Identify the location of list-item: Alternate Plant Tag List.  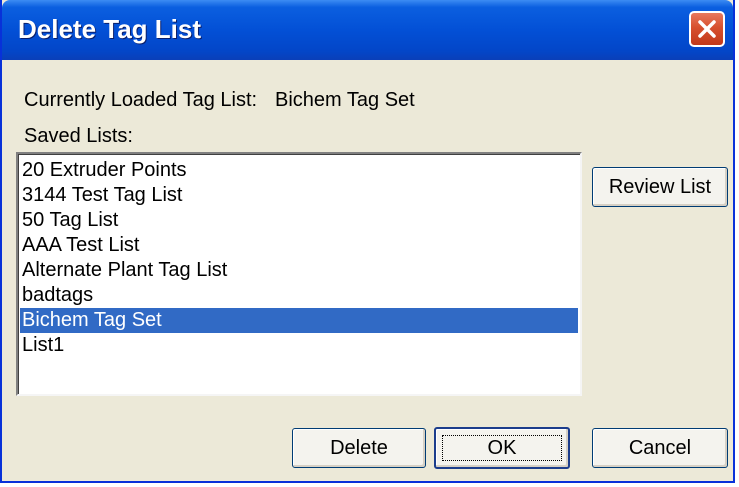
(299, 270).